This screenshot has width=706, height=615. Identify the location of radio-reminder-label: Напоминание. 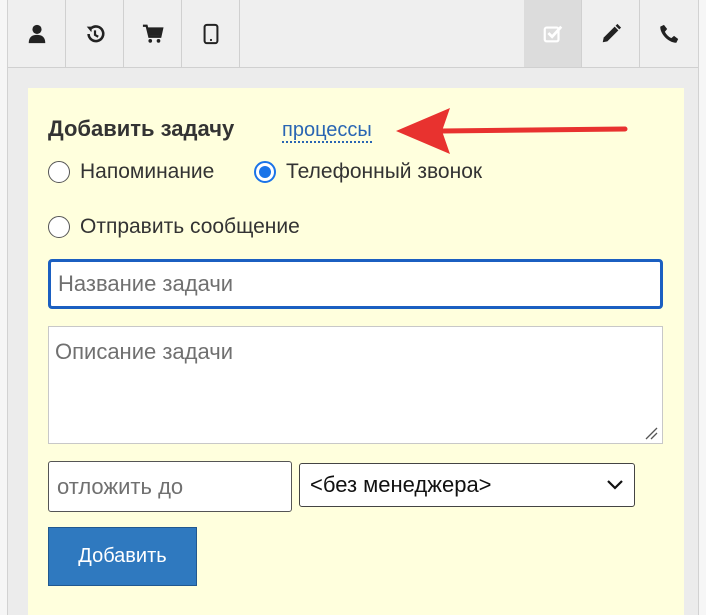
(147, 171).